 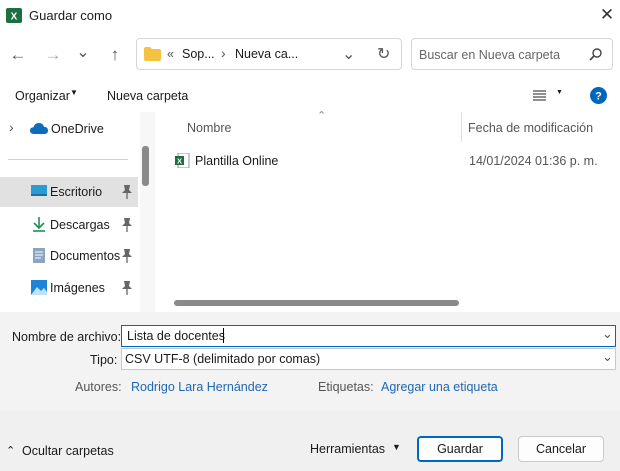 What do you see at coordinates (595, 54) in the screenshot?
I see `search-icon` at bounding box center [595, 54].